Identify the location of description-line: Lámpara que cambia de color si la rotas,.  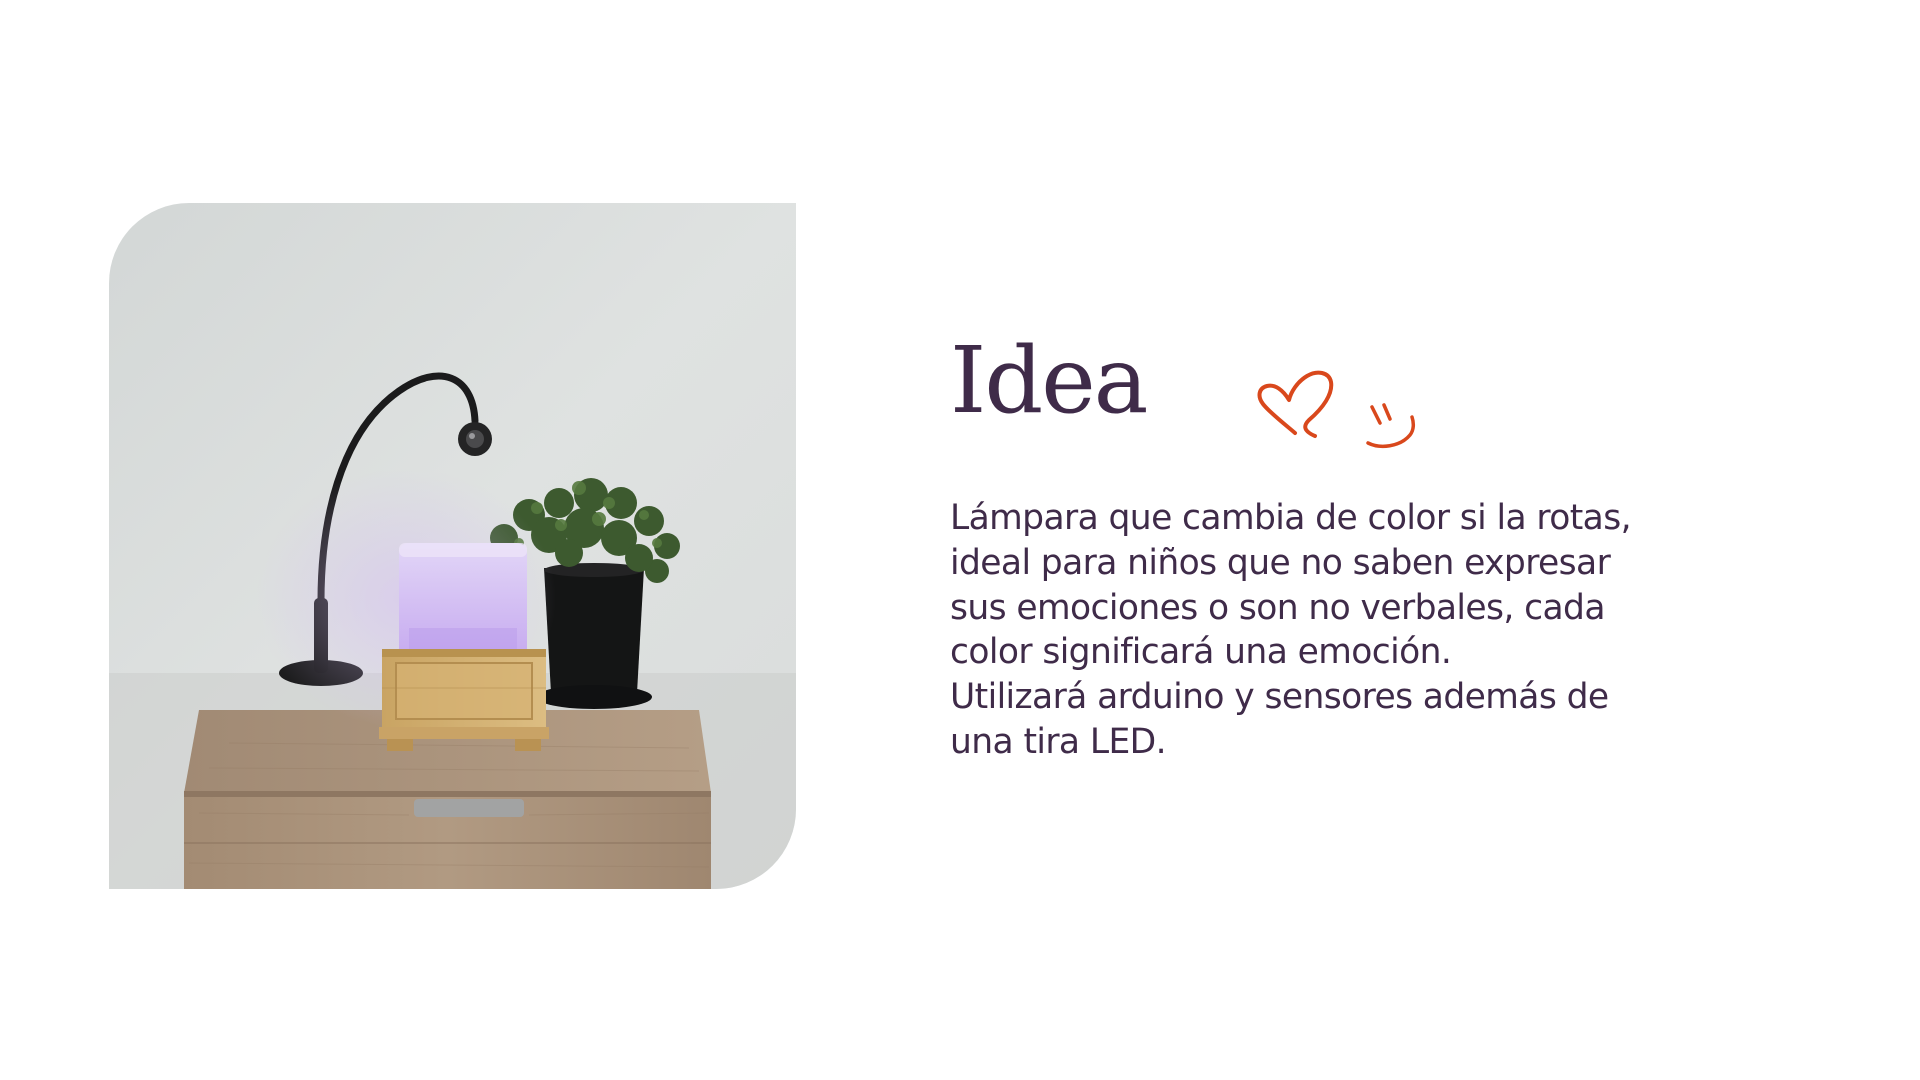
(1291, 518).